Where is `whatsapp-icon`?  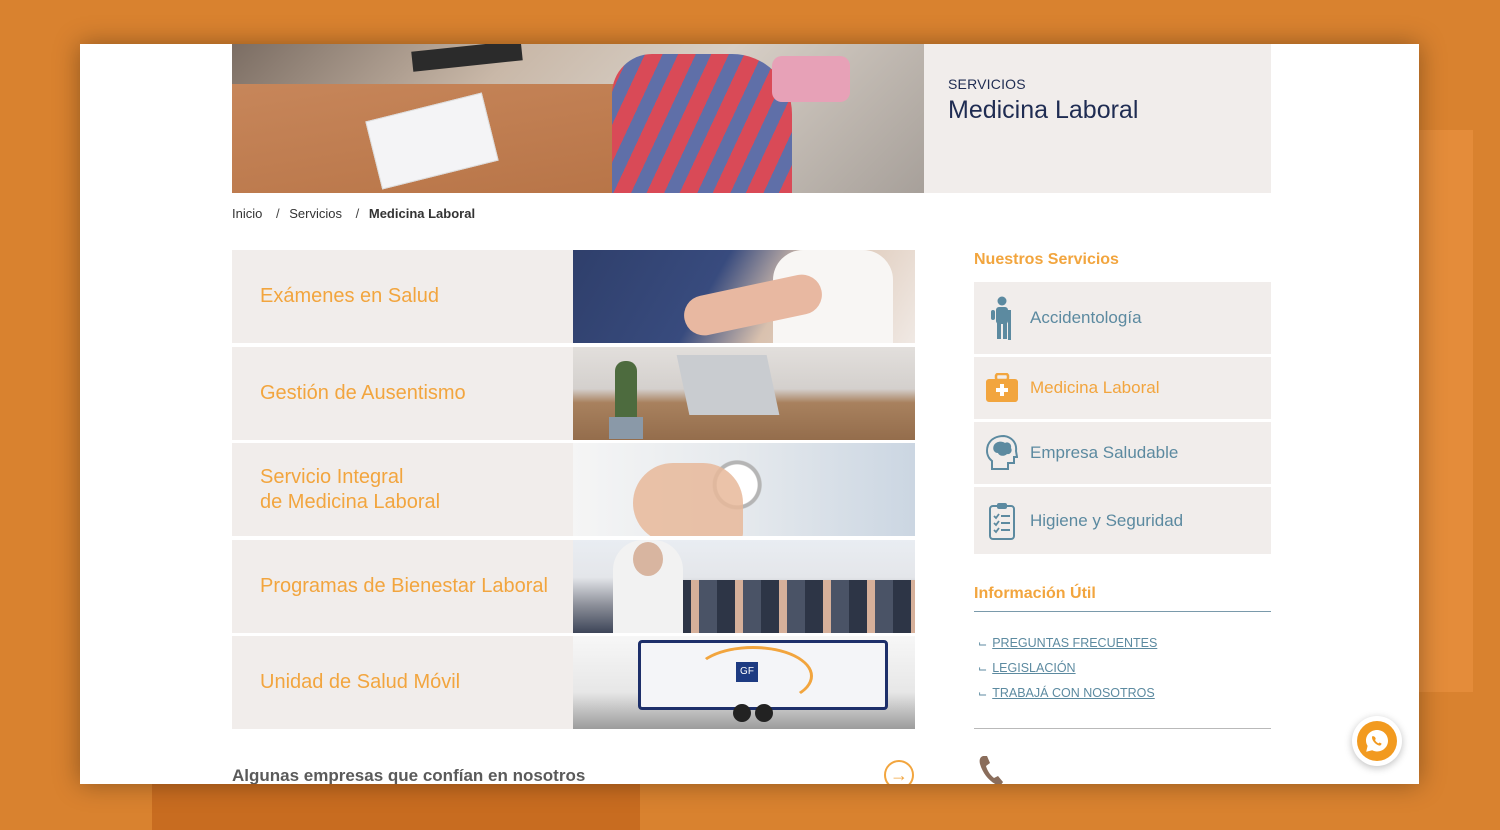 whatsapp-icon is located at coordinates (1377, 741).